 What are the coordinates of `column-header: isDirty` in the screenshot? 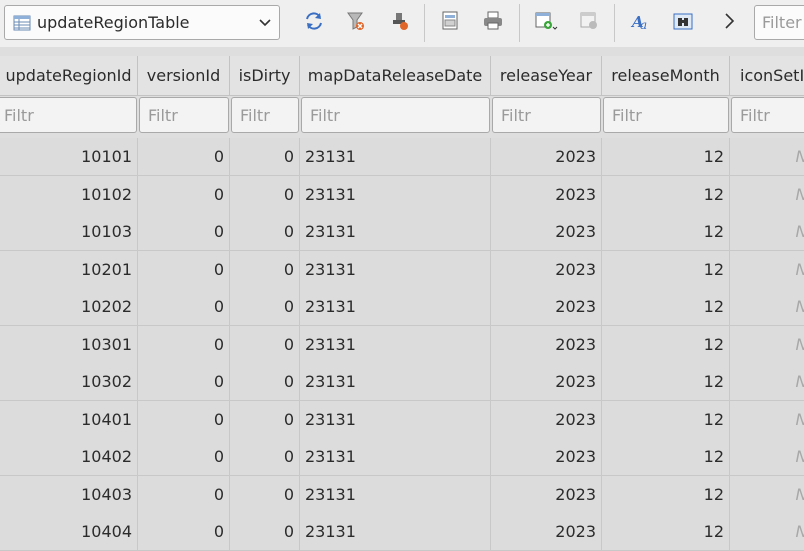 It's located at (265, 76).